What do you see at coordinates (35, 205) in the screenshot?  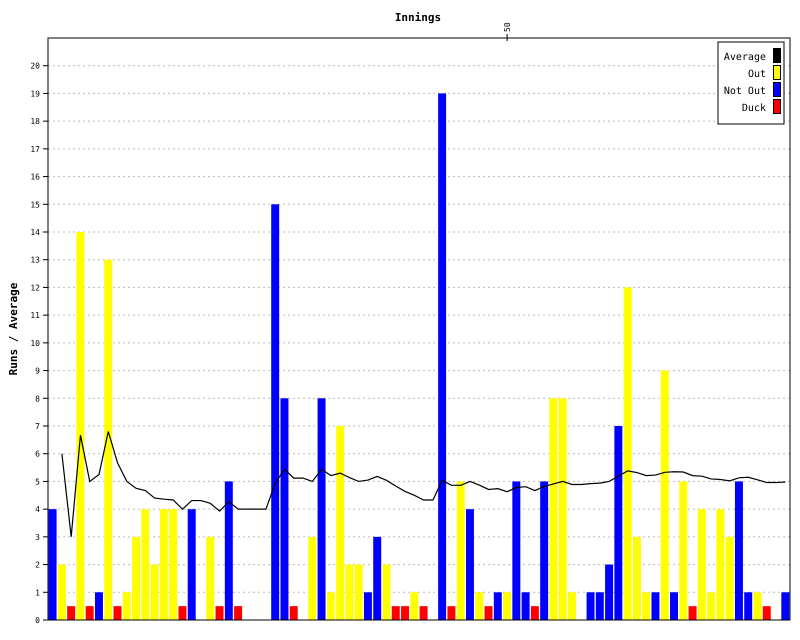 I see `y-tick-label: 15` at bounding box center [35, 205].